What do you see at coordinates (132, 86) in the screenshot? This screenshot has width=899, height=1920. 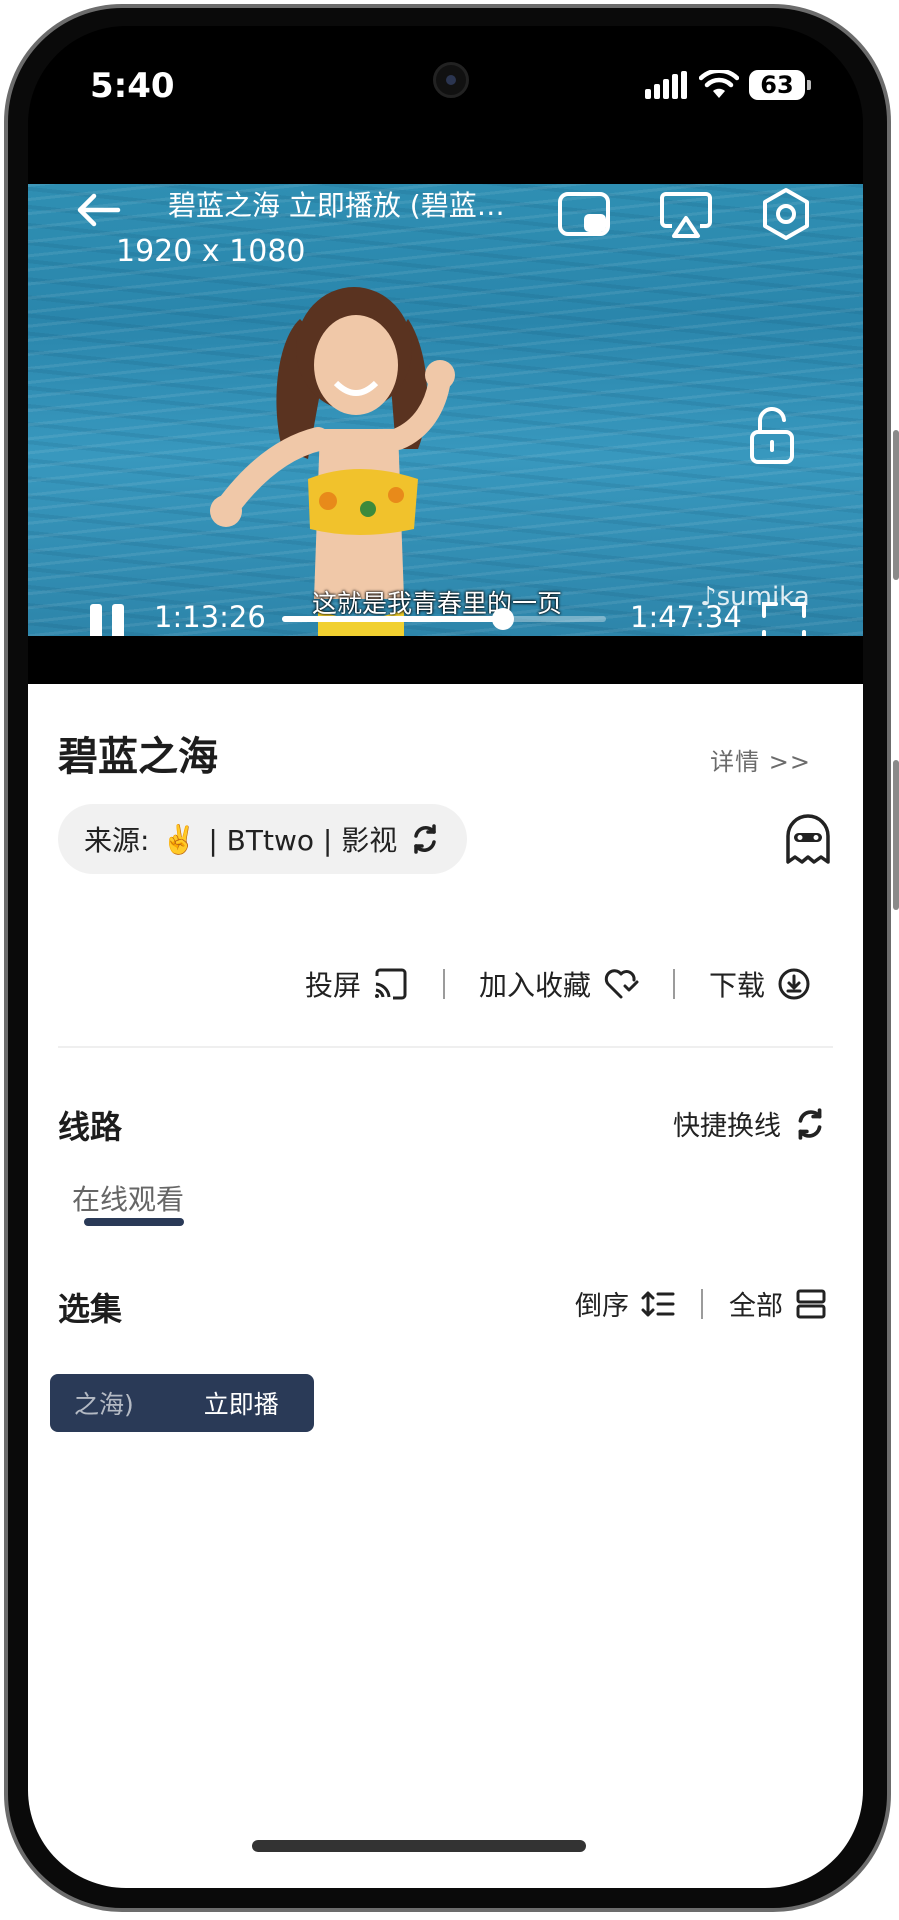 I see `status-time: 5:40` at bounding box center [132, 86].